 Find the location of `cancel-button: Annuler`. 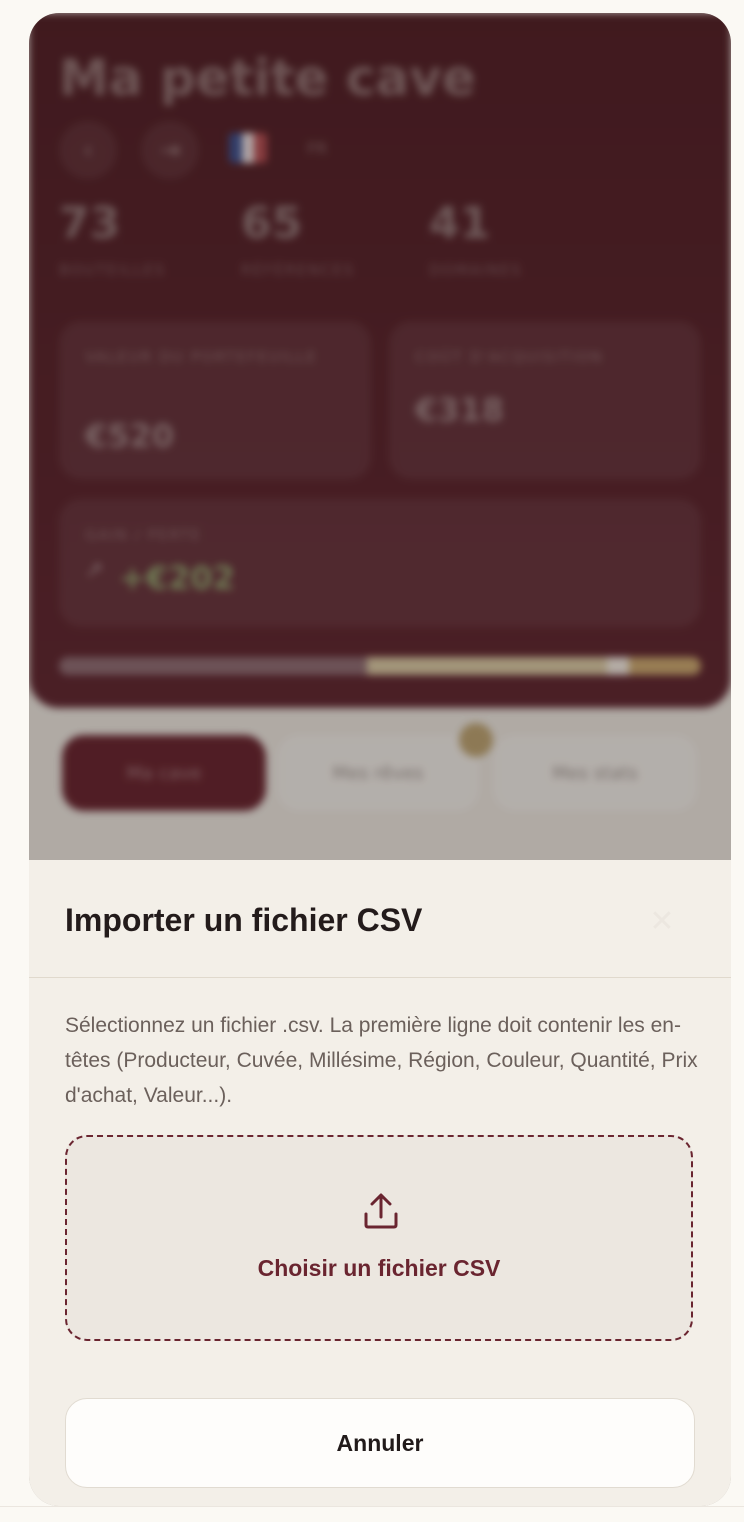

cancel-button: Annuler is located at coordinates (380, 1443).